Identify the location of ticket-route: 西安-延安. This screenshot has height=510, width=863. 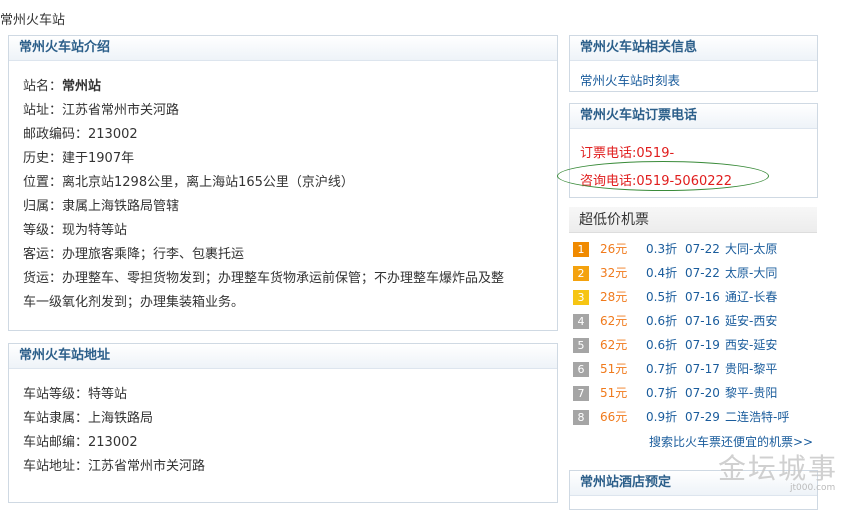
(751, 345).